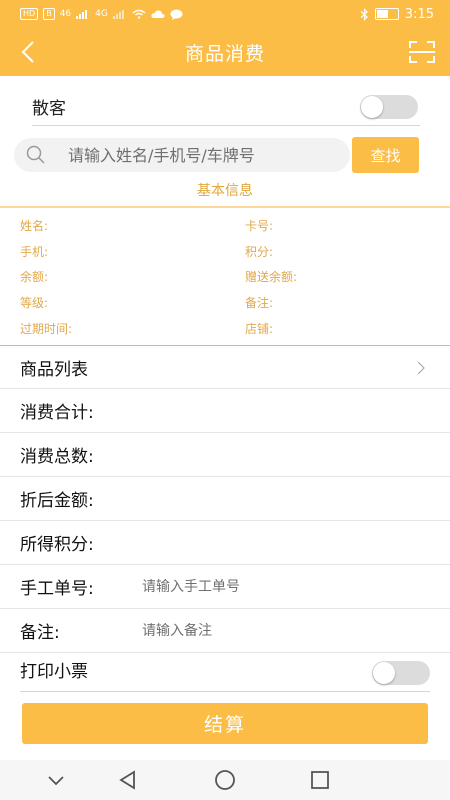 Image resolution: width=450 pixels, height=800 pixels. I want to click on discount-amount-label: 折后金额:, so click(57, 501).